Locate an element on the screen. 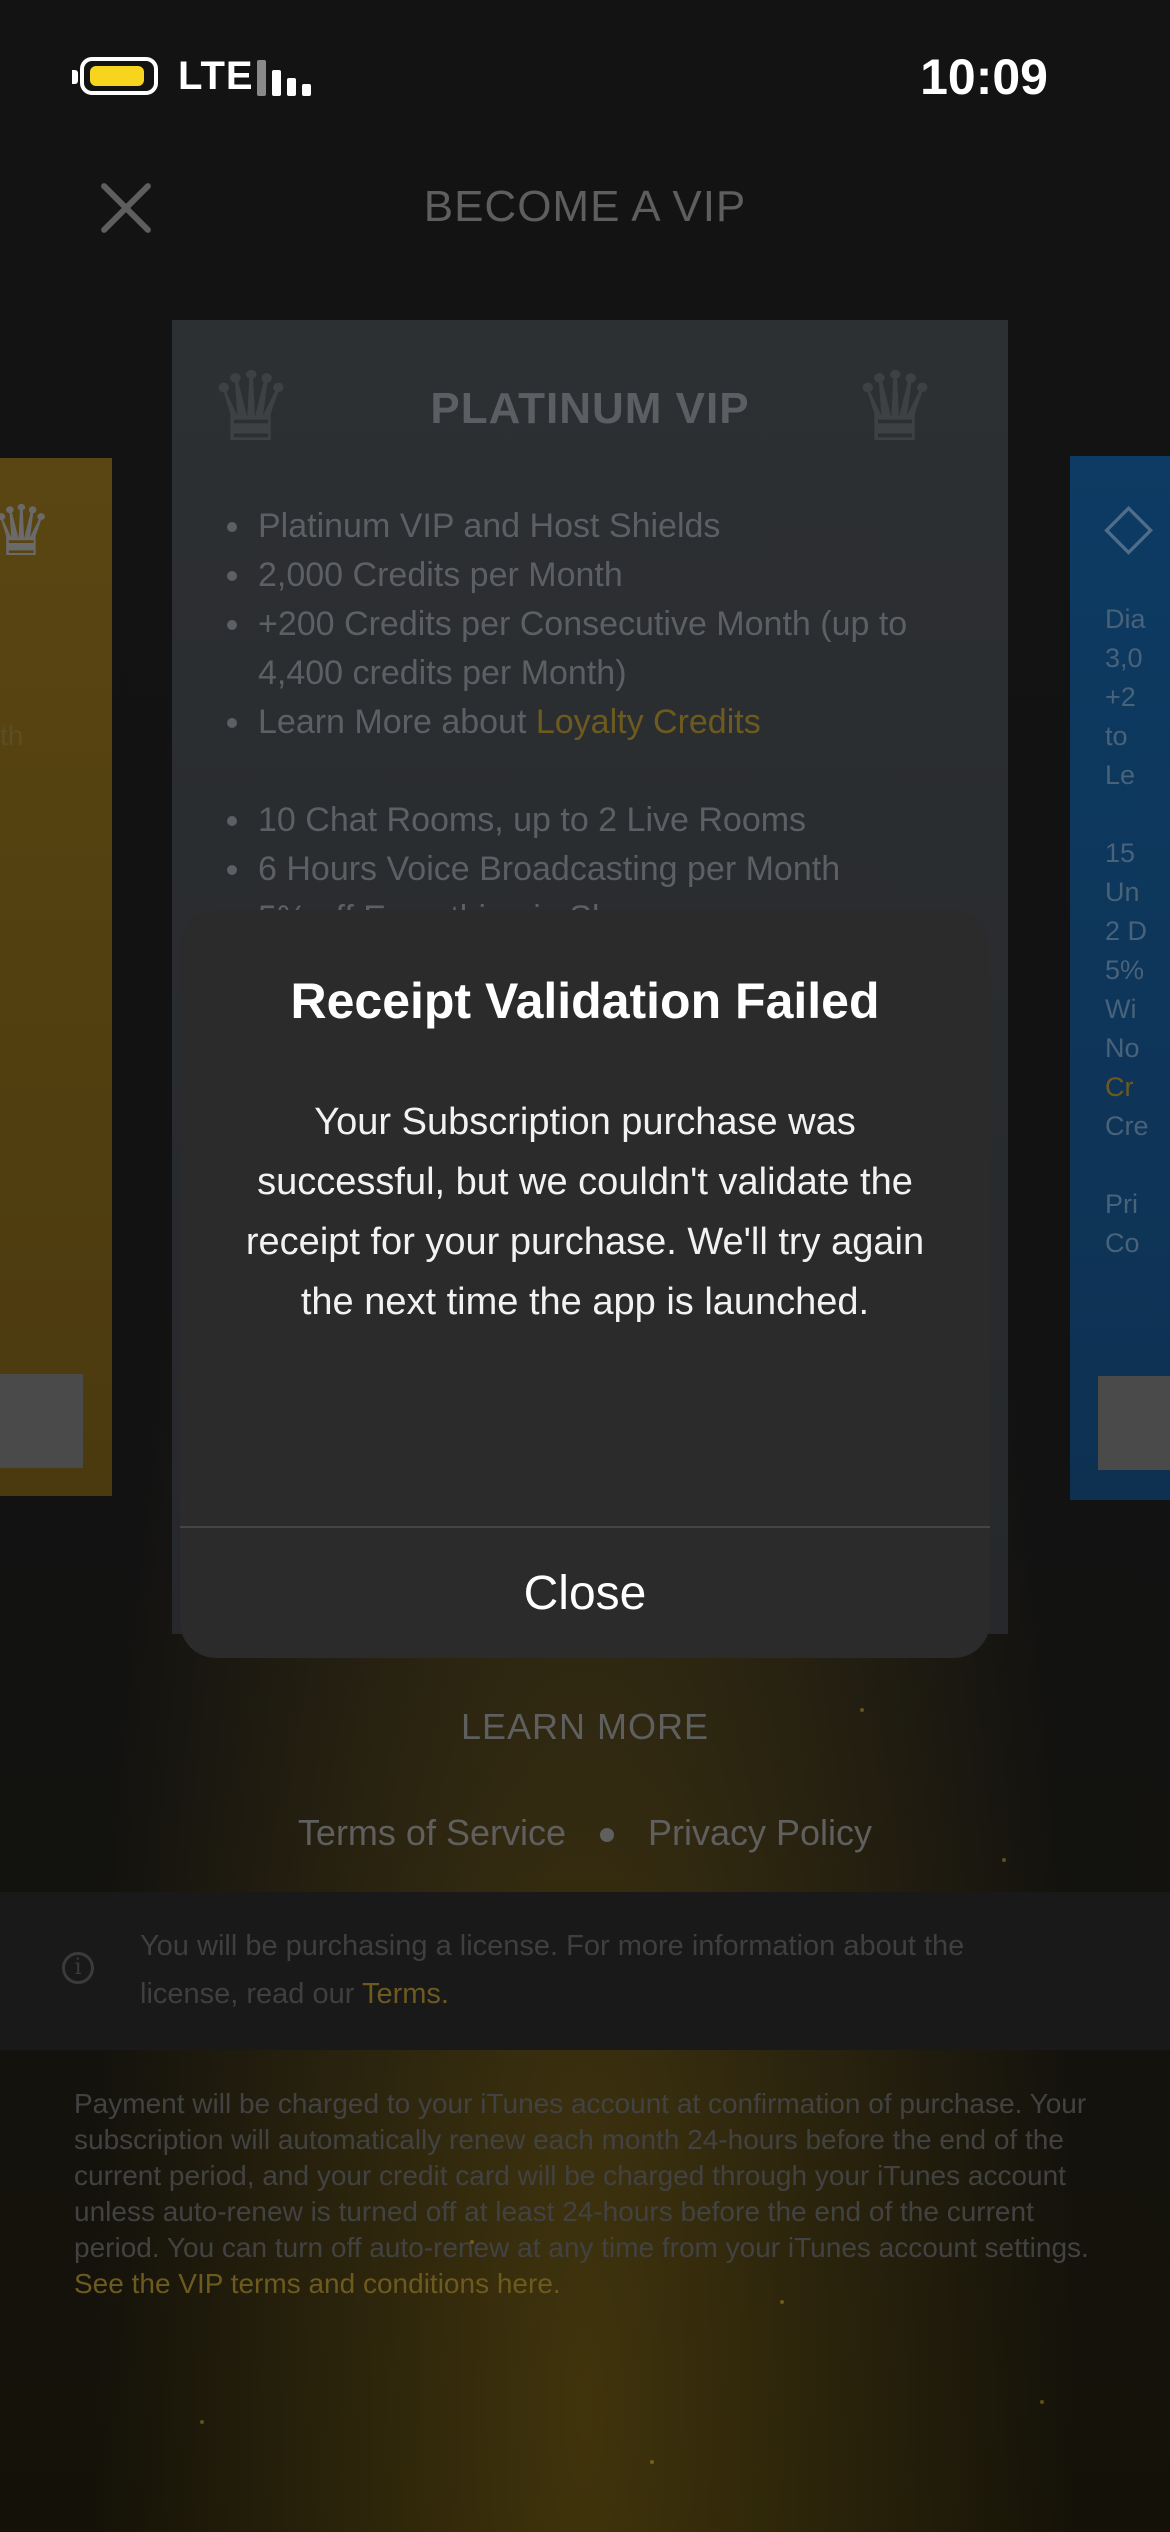 This screenshot has height=2532, width=1170. feature-item: Learn More about Loyalty Credits is located at coordinates (624, 722).